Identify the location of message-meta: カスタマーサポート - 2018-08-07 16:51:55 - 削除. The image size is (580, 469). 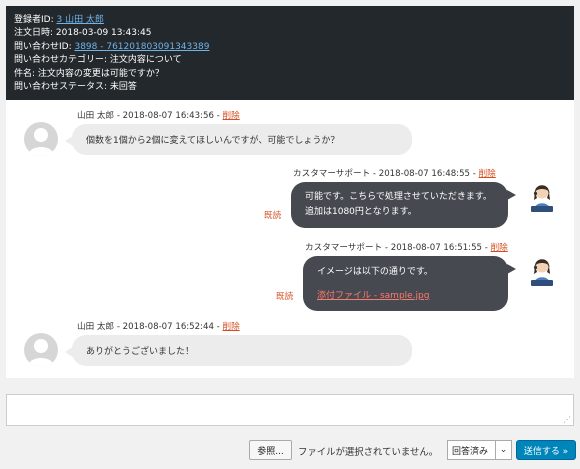
(406, 247).